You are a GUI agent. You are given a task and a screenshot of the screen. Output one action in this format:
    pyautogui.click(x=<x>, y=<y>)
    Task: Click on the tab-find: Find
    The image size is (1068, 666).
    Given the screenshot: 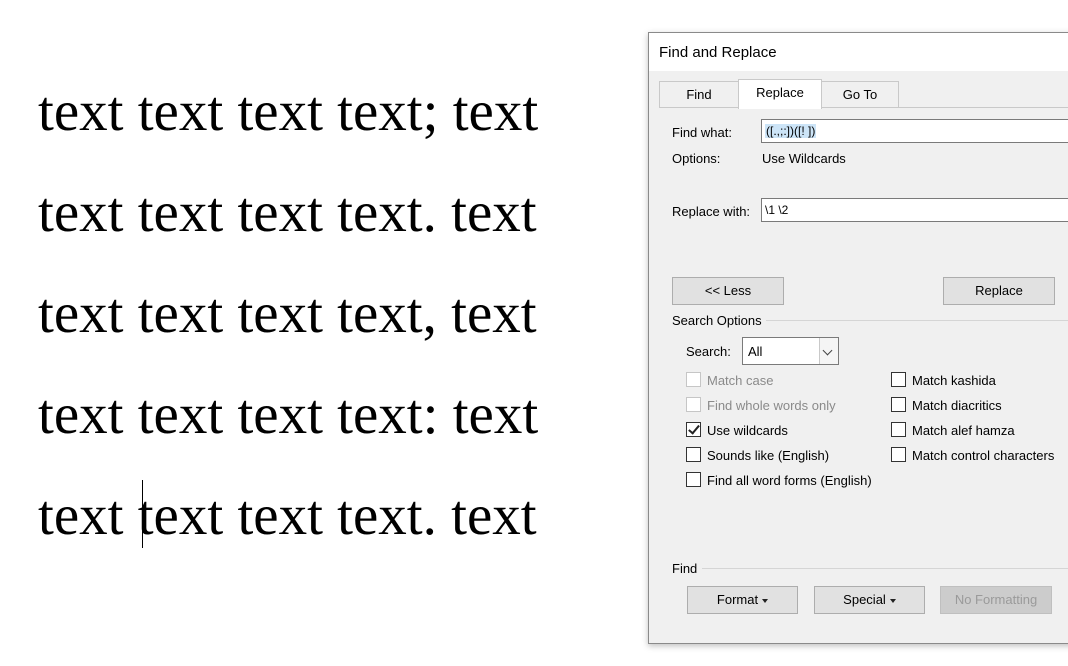 What is the action you would take?
    pyautogui.click(x=699, y=94)
    